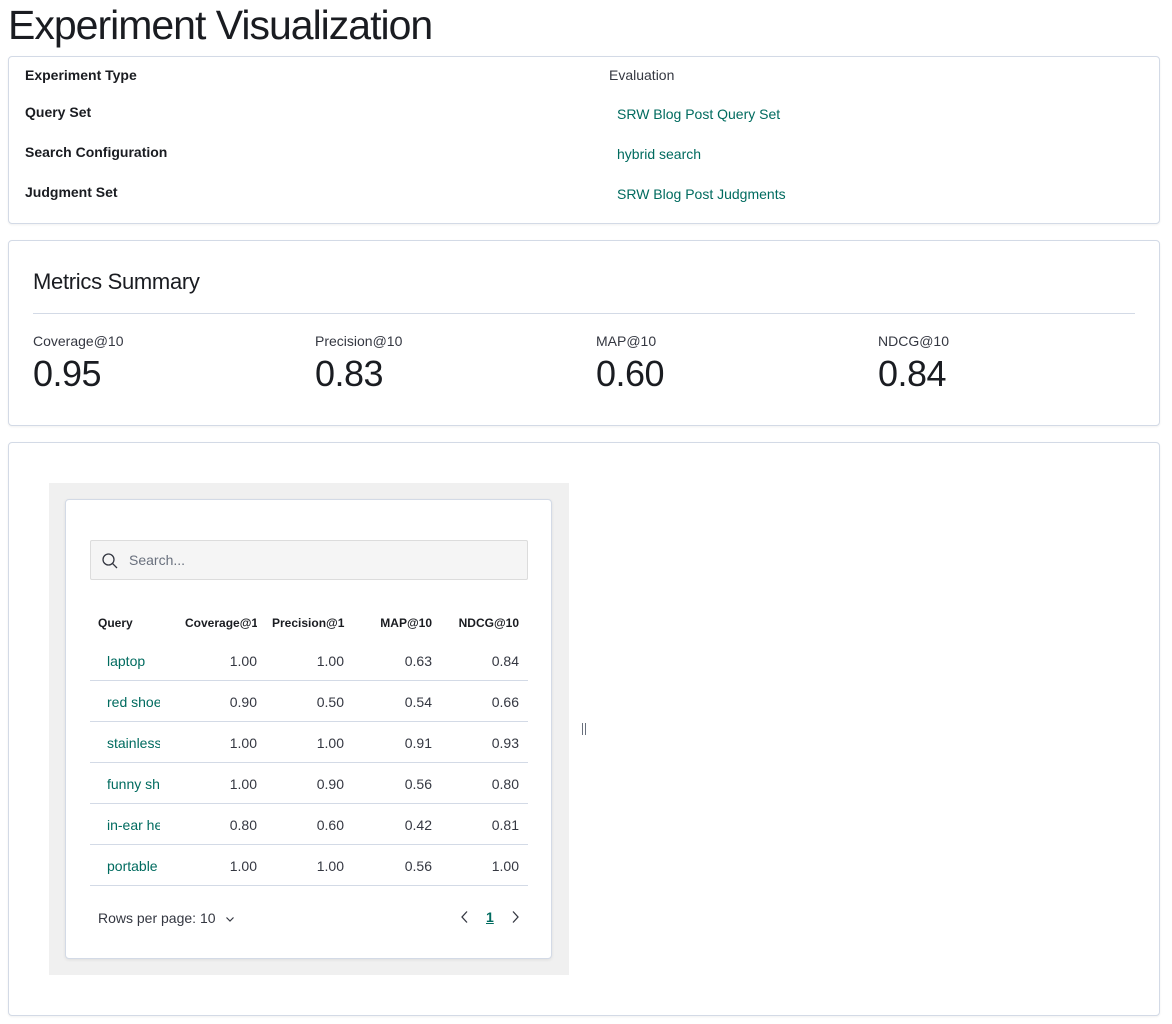  I want to click on pagination: Rows per page: 10 1, so click(309, 918).